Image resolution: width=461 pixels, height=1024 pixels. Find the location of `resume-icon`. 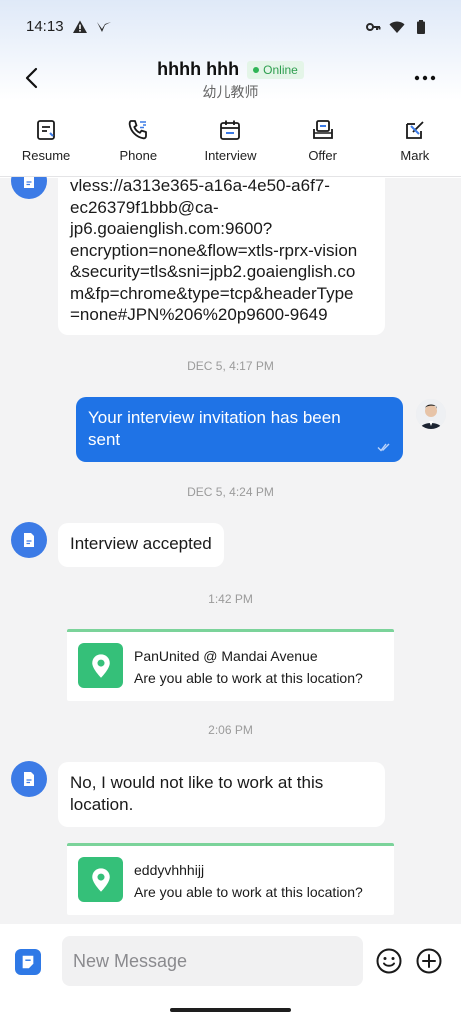

resume-icon is located at coordinates (46, 130).